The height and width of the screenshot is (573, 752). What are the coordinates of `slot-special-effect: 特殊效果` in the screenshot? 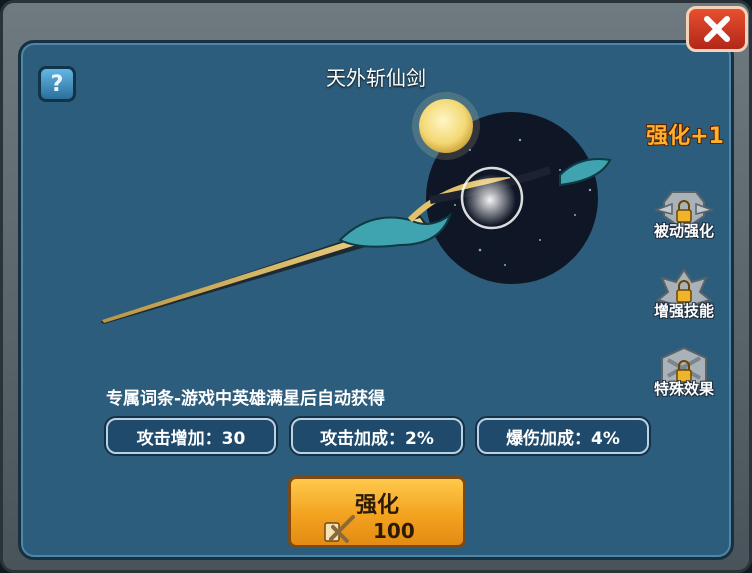 It's located at (684, 379).